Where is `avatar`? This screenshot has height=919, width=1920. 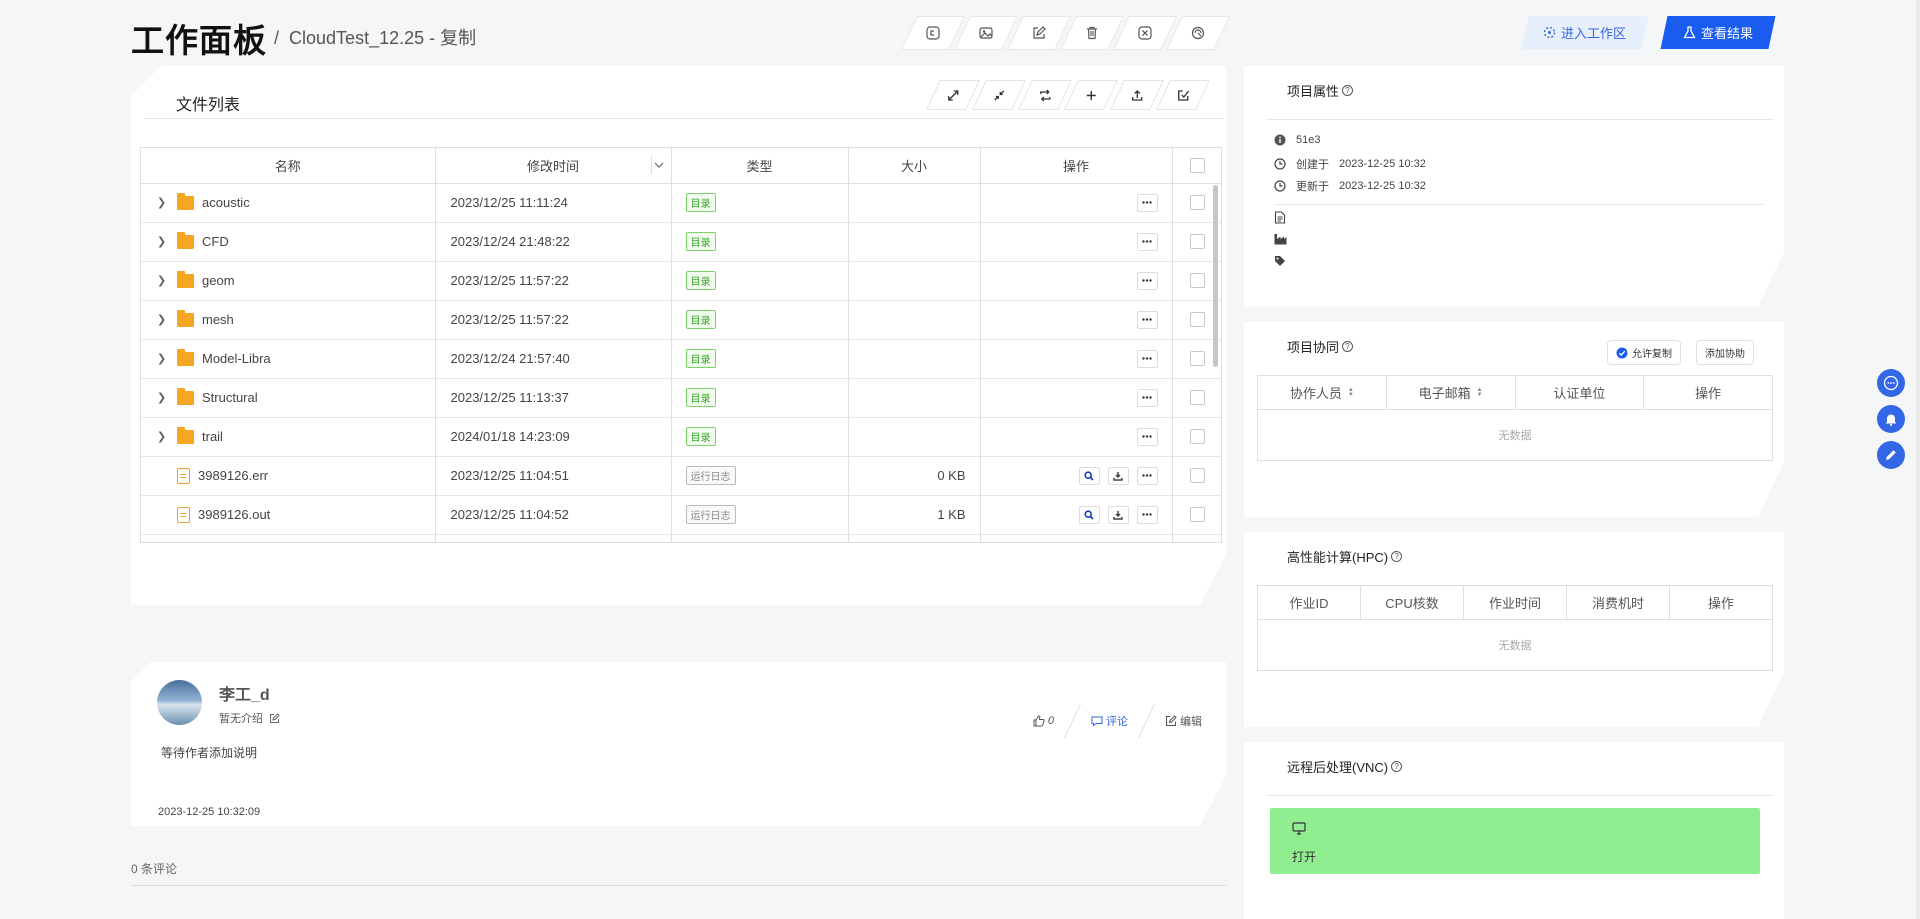
avatar is located at coordinates (179, 702).